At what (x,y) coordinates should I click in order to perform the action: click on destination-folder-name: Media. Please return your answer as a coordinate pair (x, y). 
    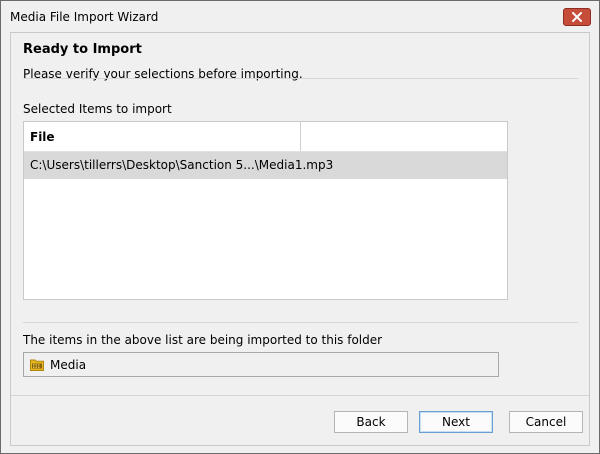
    Looking at the image, I should click on (68, 365).